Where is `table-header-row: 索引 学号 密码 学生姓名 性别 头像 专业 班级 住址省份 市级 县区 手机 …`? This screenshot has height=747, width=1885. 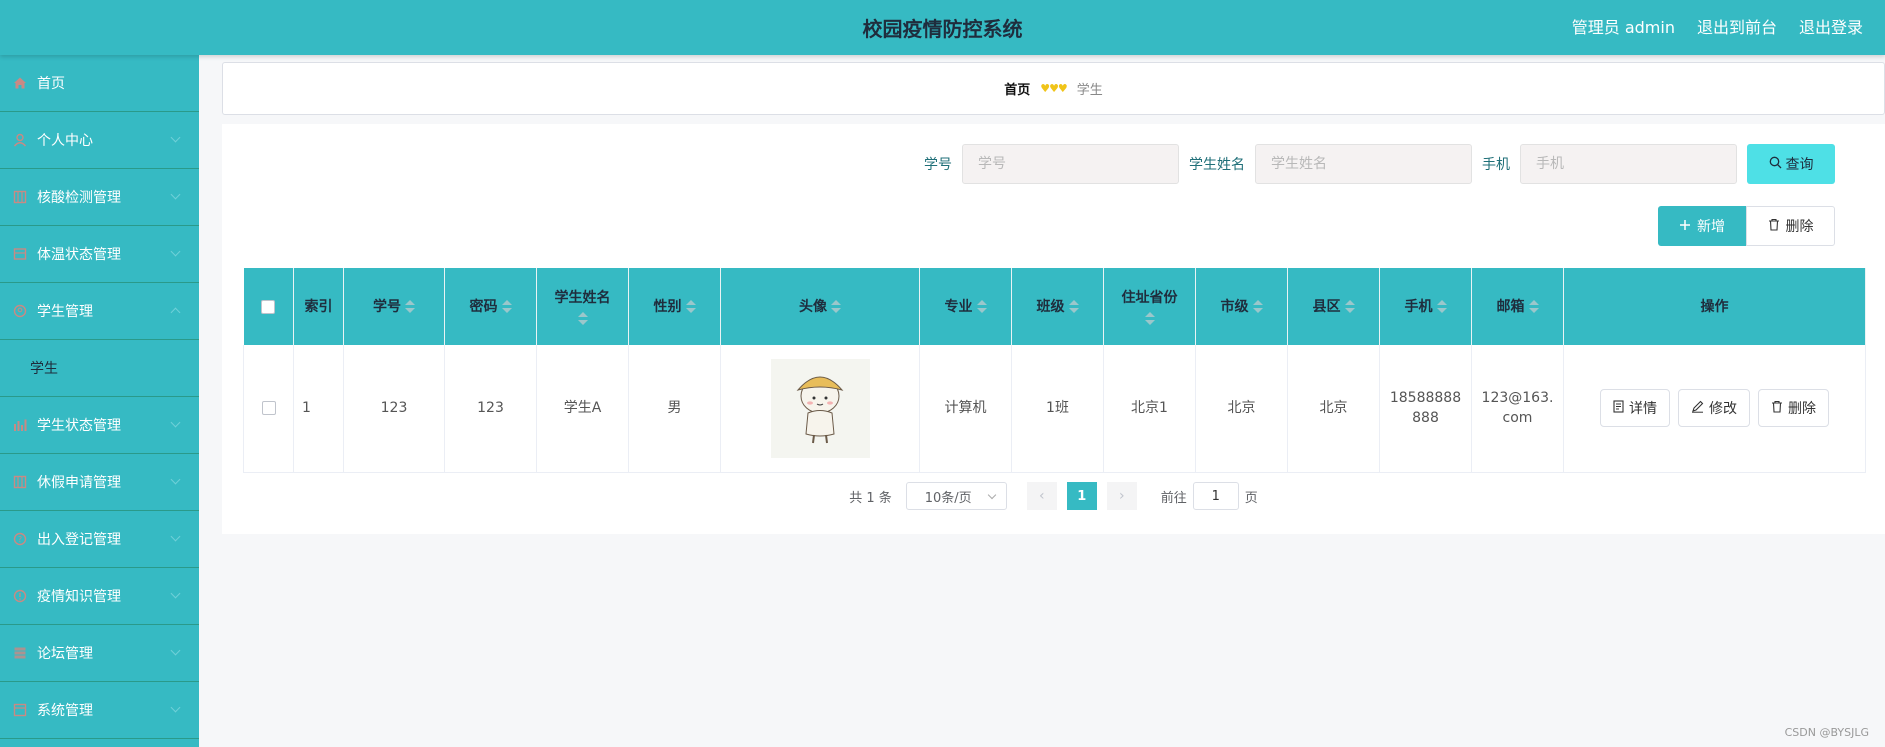 table-header-row: 索引 学号 密码 学生姓名 性别 头像 专业 班级 住址省份 市级 县区 手机 … is located at coordinates (1054, 306).